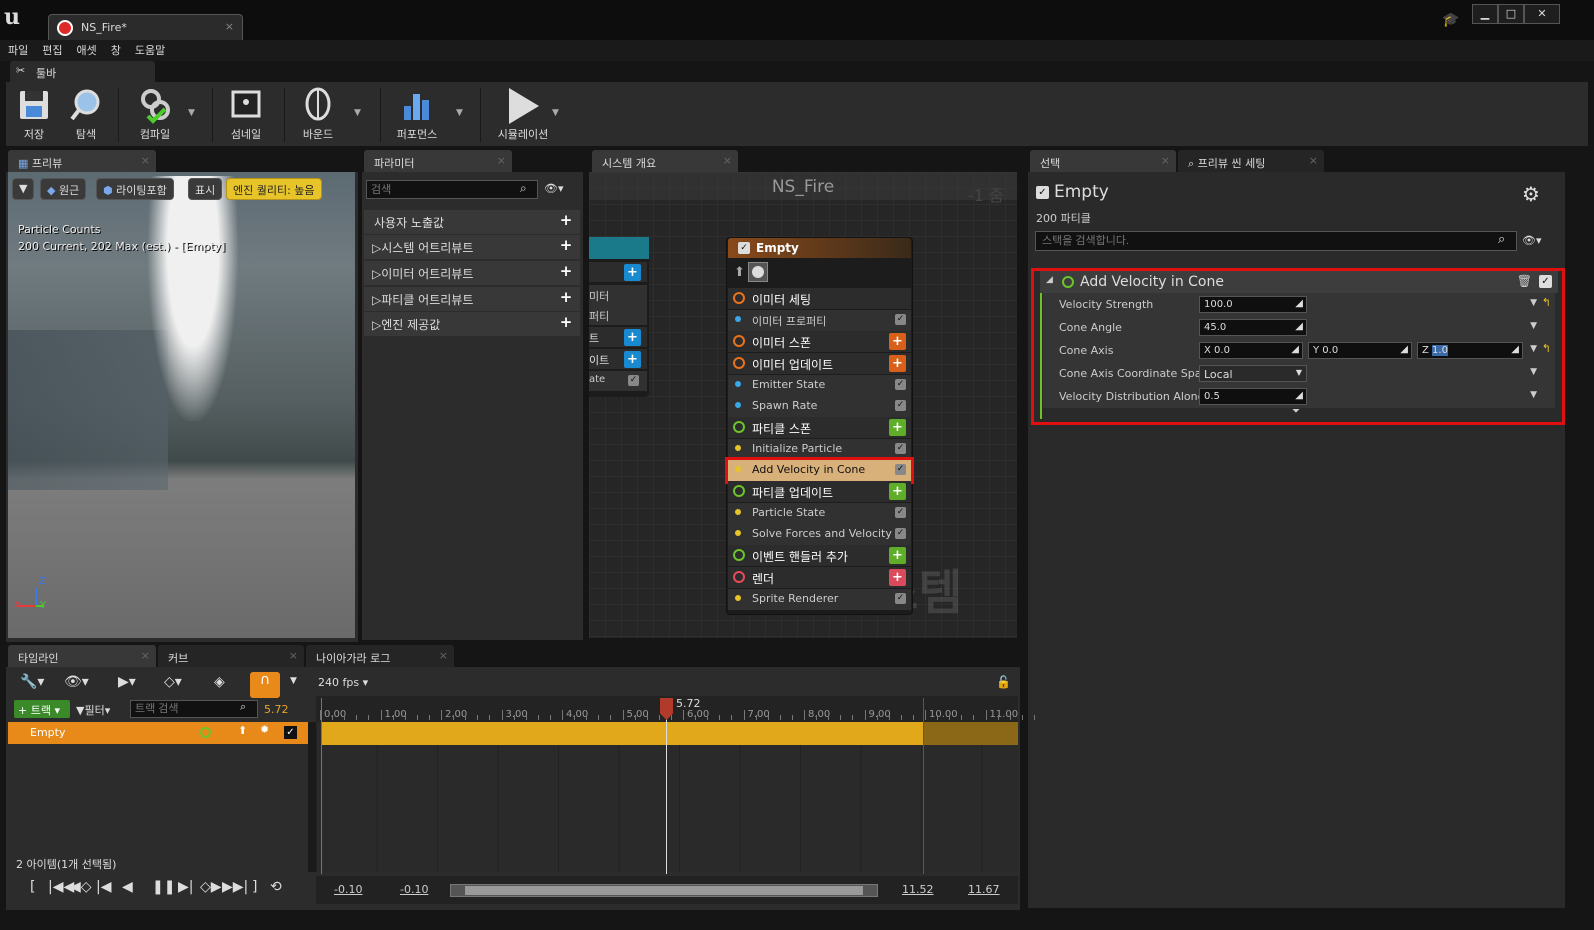 This screenshot has width=1594, height=930. Describe the element at coordinates (1103, 161) in the screenshot. I see `selection-tab: 선택 ×` at that location.